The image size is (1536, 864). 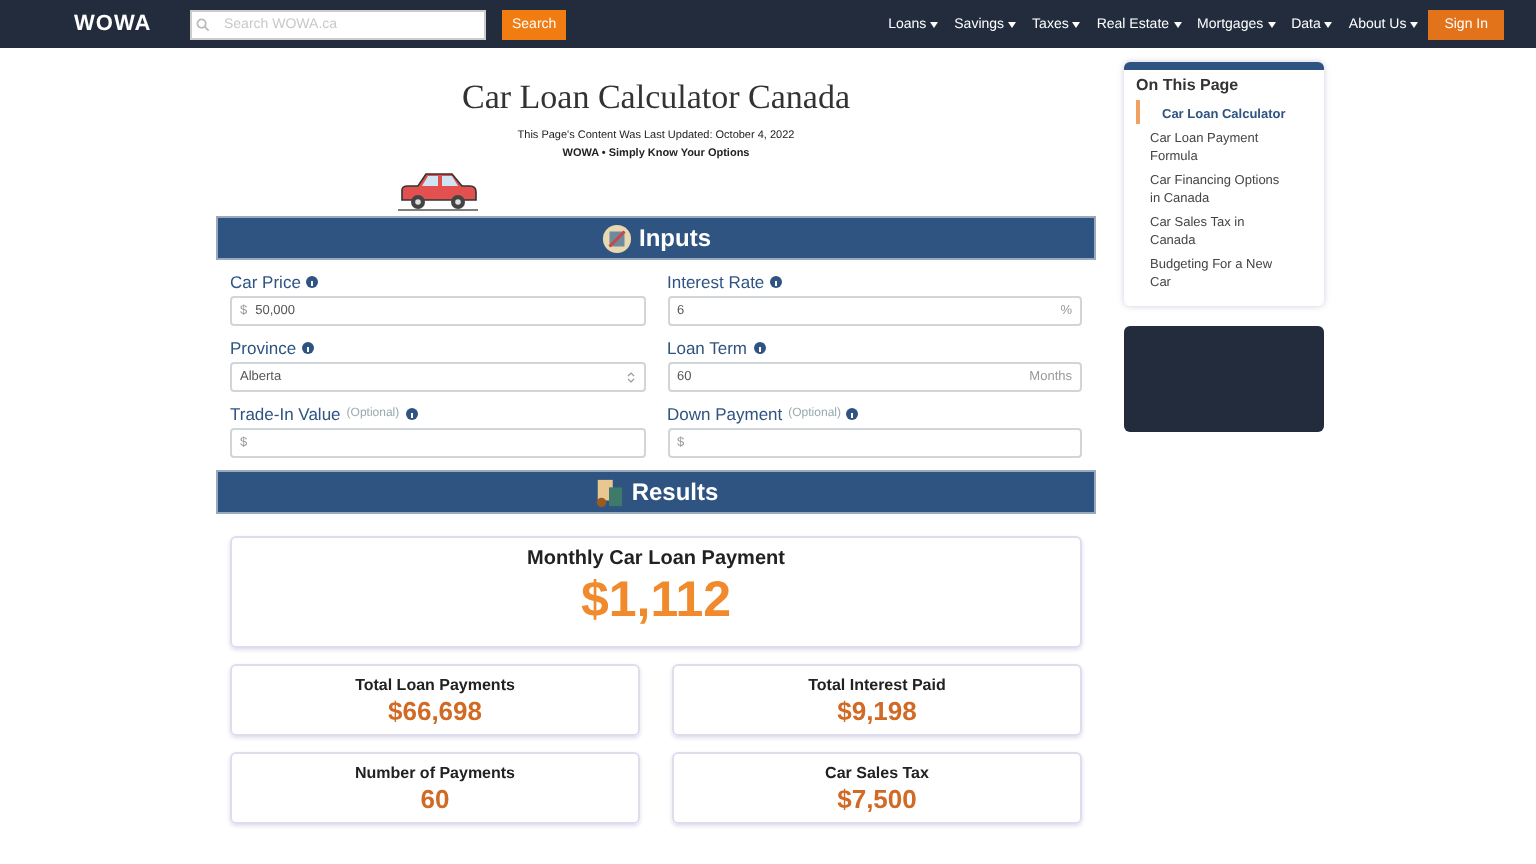 I want to click on field-label: Down Payment, so click(x=725, y=414).